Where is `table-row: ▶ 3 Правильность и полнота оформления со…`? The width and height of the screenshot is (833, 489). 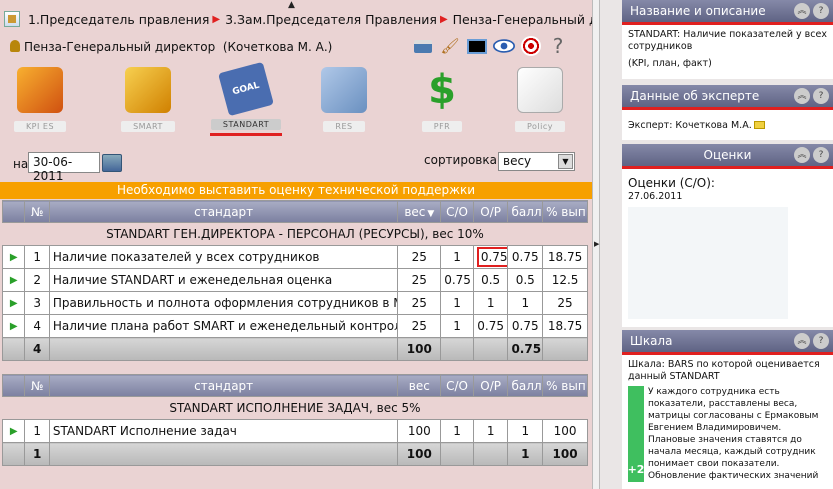 table-row: ▶ 3 Правильность и полнота оформления со… is located at coordinates (294, 303).